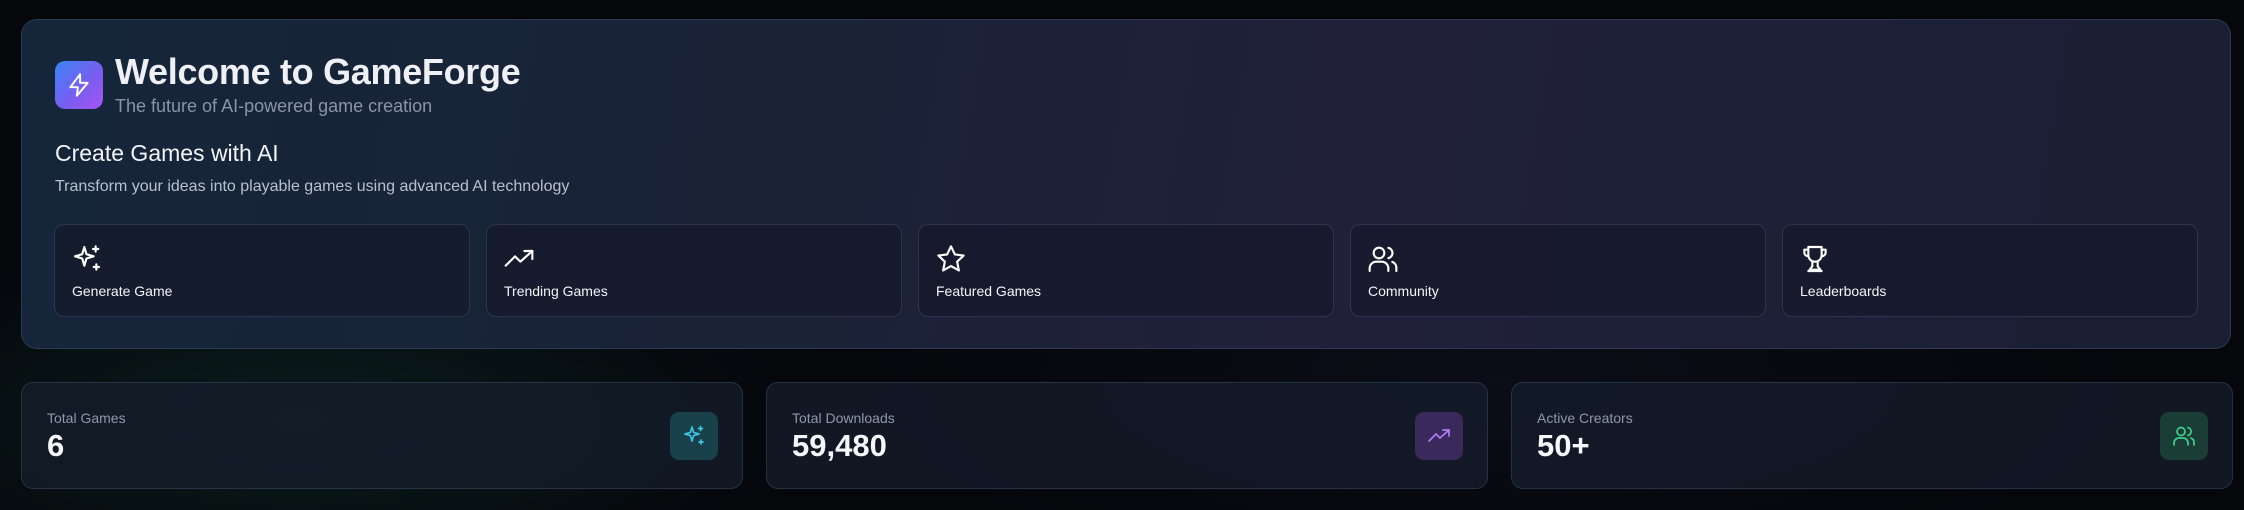  What do you see at coordinates (843, 418) in the screenshot?
I see `stat-label: Total Downloads` at bounding box center [843, 418].